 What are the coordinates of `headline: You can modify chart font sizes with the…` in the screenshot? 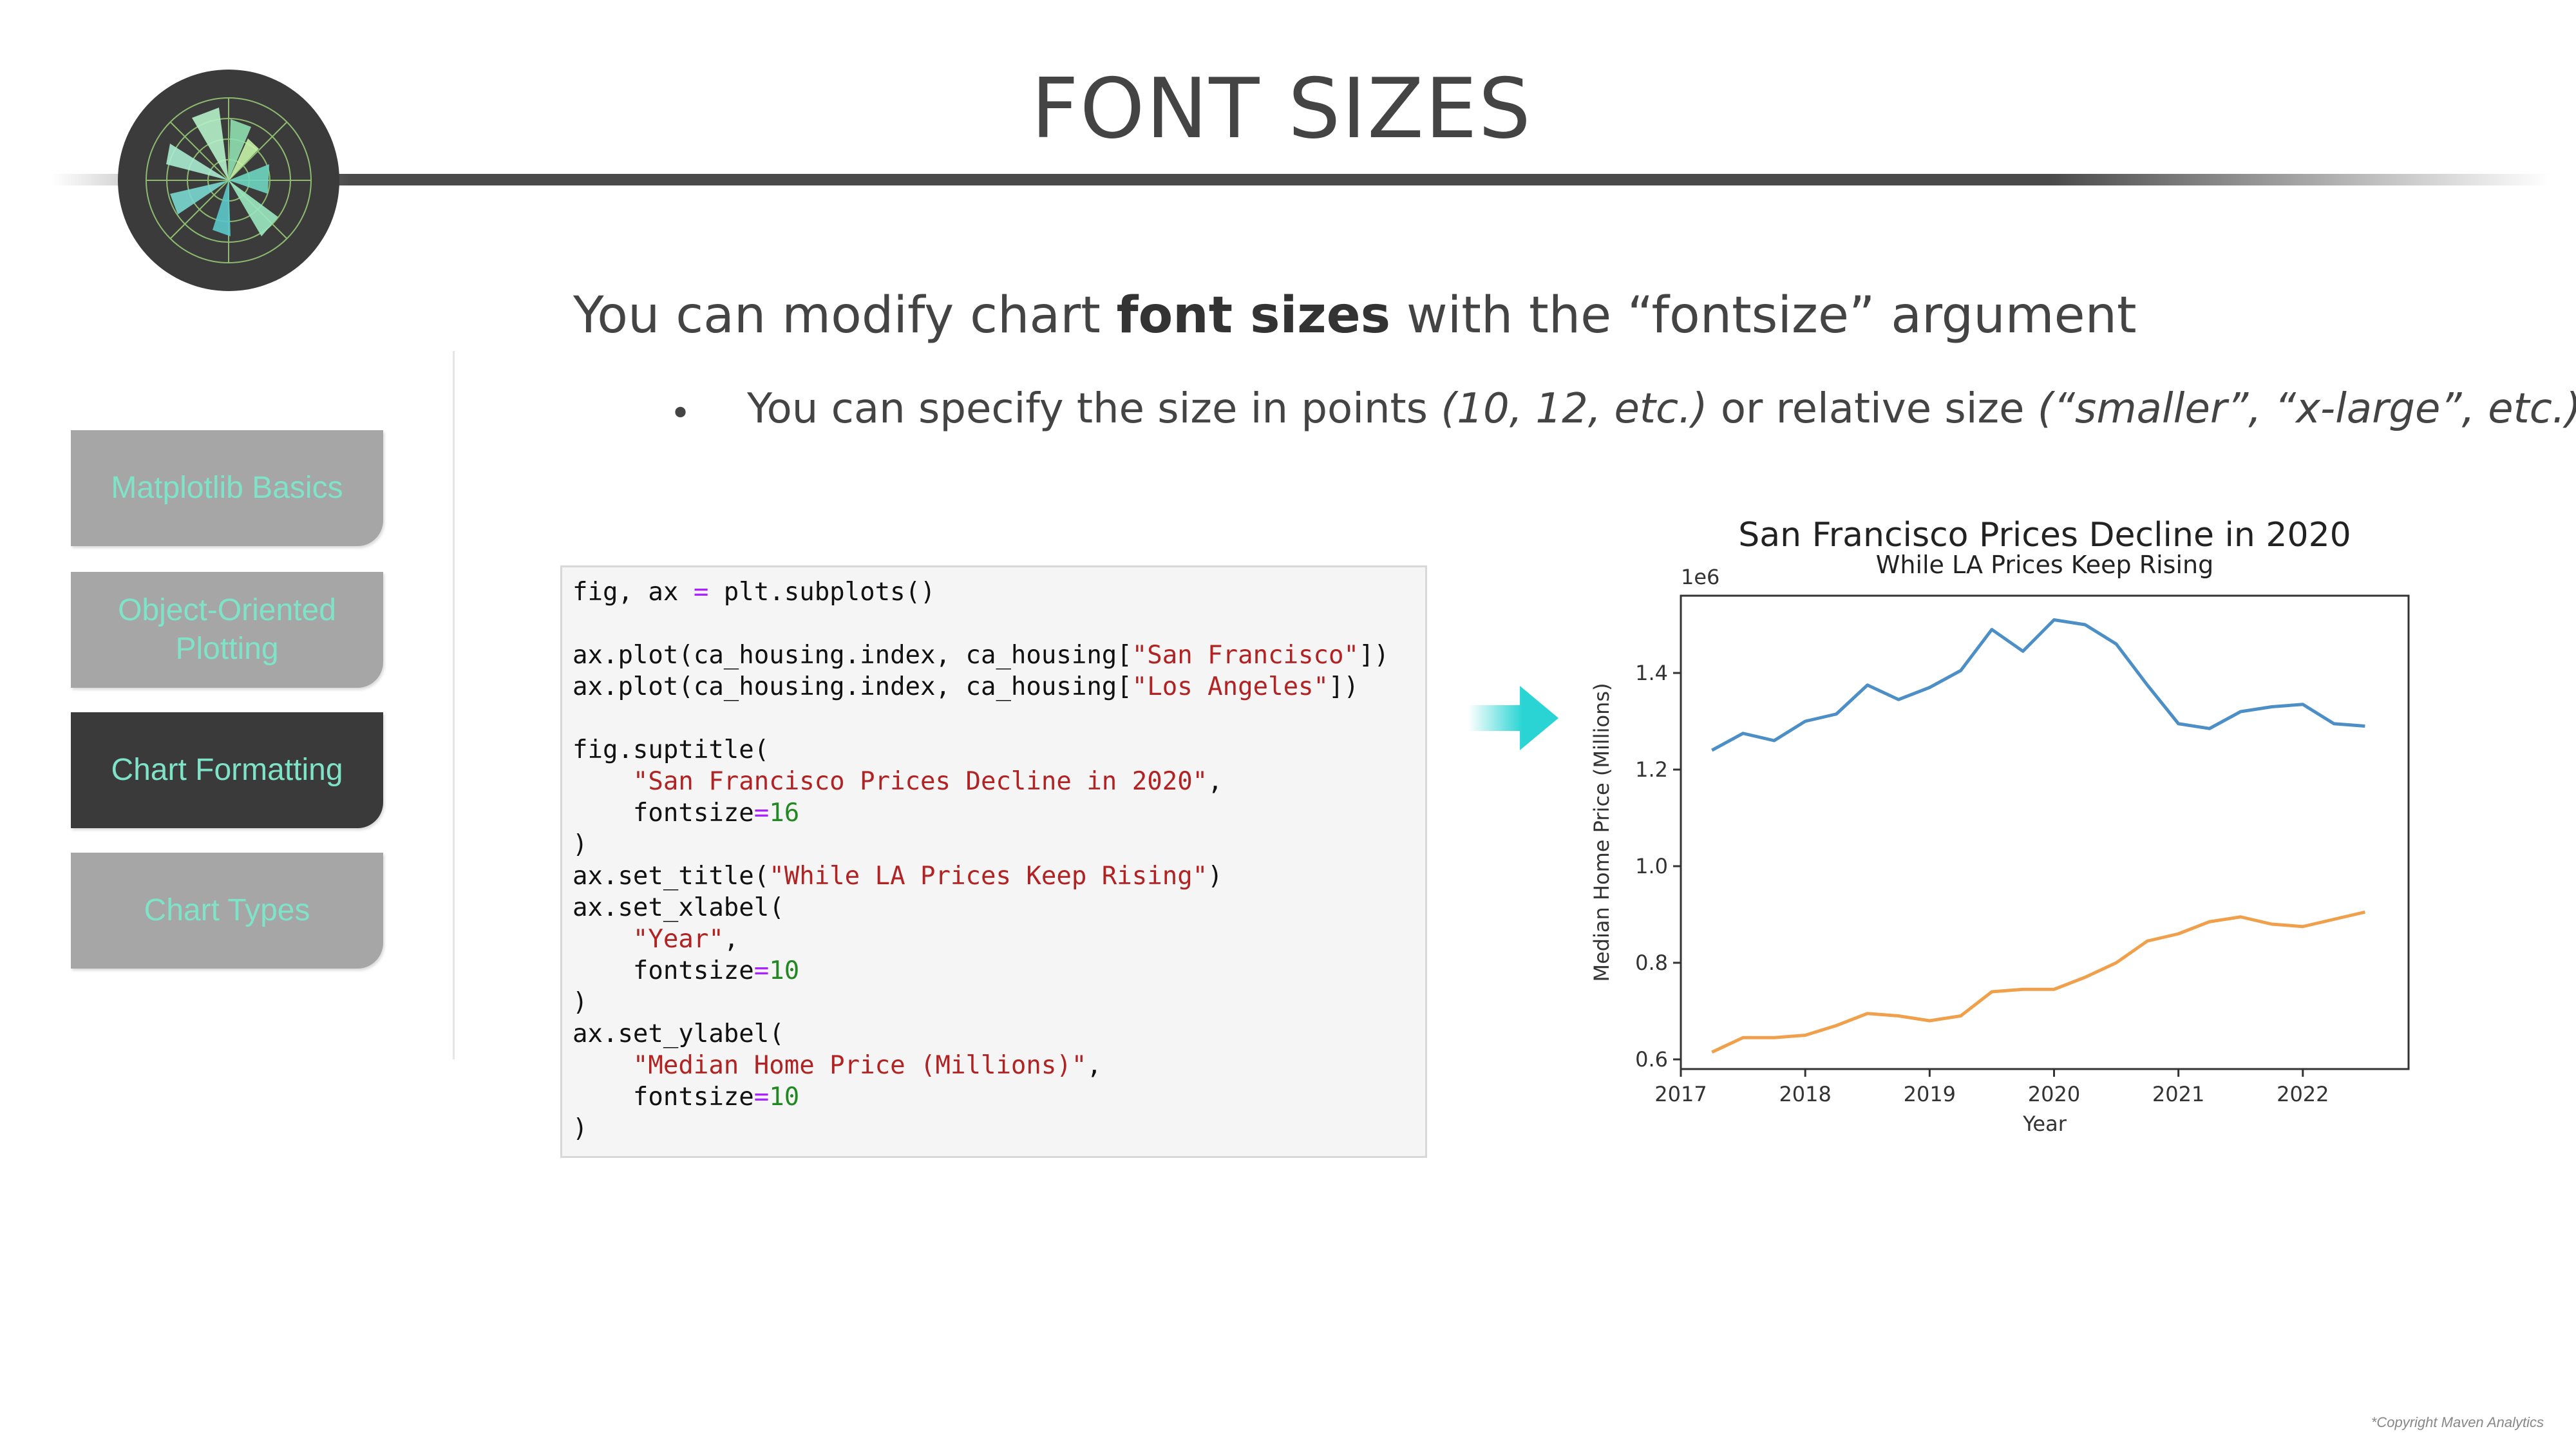 It's located at (1355, 316).